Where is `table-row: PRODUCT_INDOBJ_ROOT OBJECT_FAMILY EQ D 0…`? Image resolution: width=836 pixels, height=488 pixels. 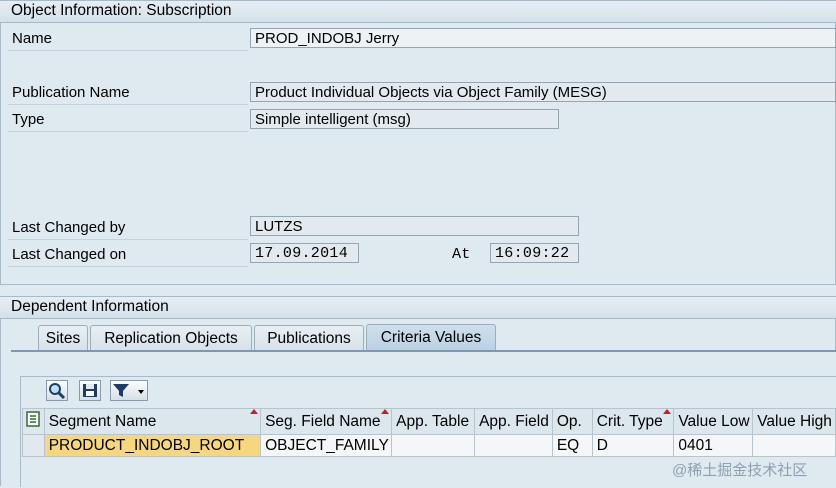
table-row: PRODUCT_INDOBJ_ROOT OBJECT_FAMILY EQ D 0… is located at coordinates (429, 445).